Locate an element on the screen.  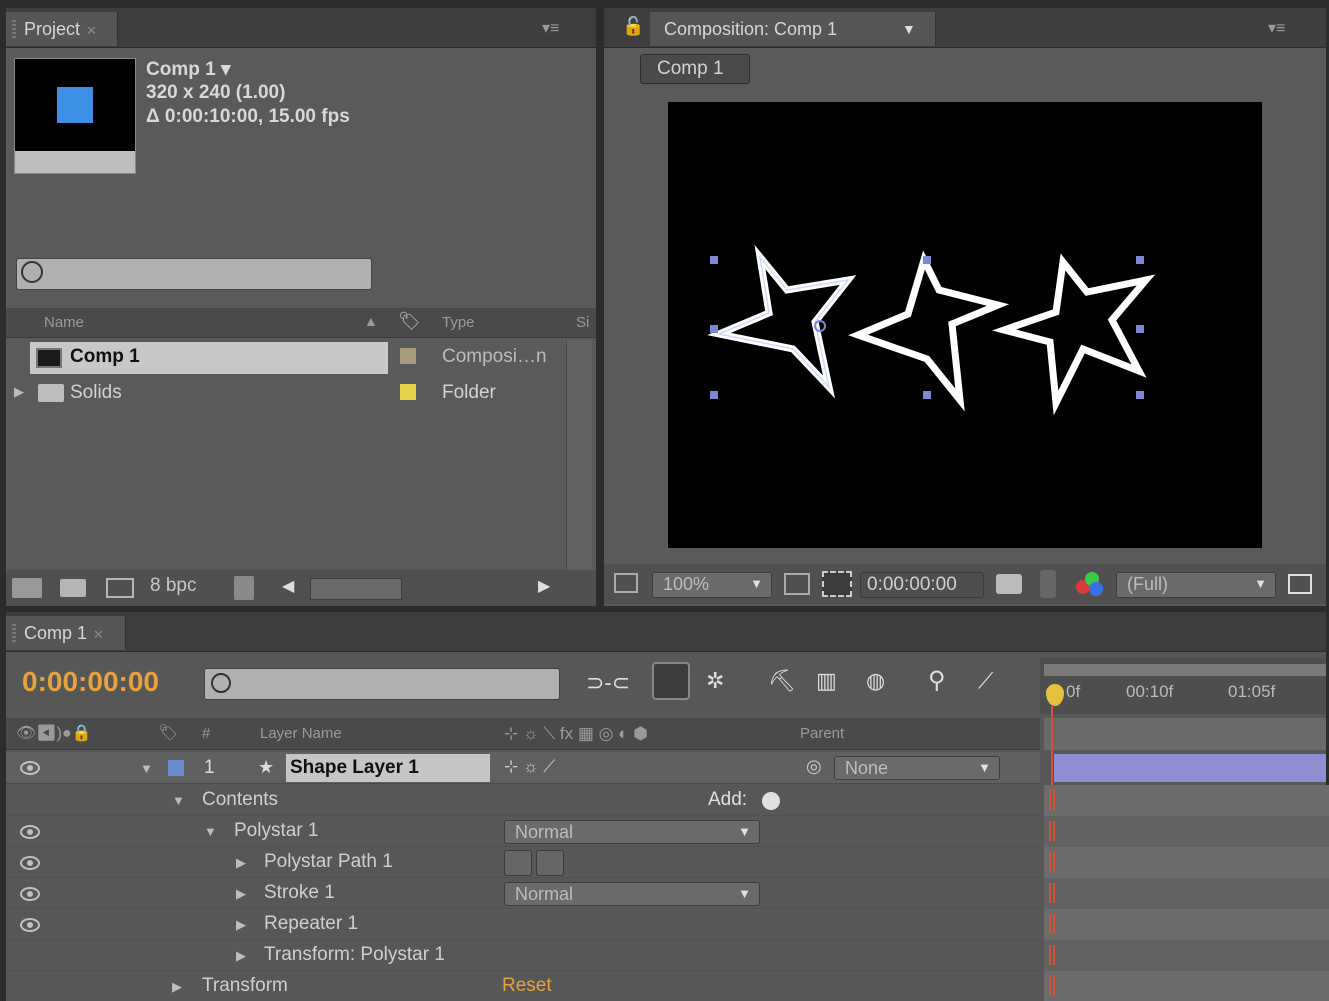
add-menu-arrow-icon is located at coordinates (771, 801).